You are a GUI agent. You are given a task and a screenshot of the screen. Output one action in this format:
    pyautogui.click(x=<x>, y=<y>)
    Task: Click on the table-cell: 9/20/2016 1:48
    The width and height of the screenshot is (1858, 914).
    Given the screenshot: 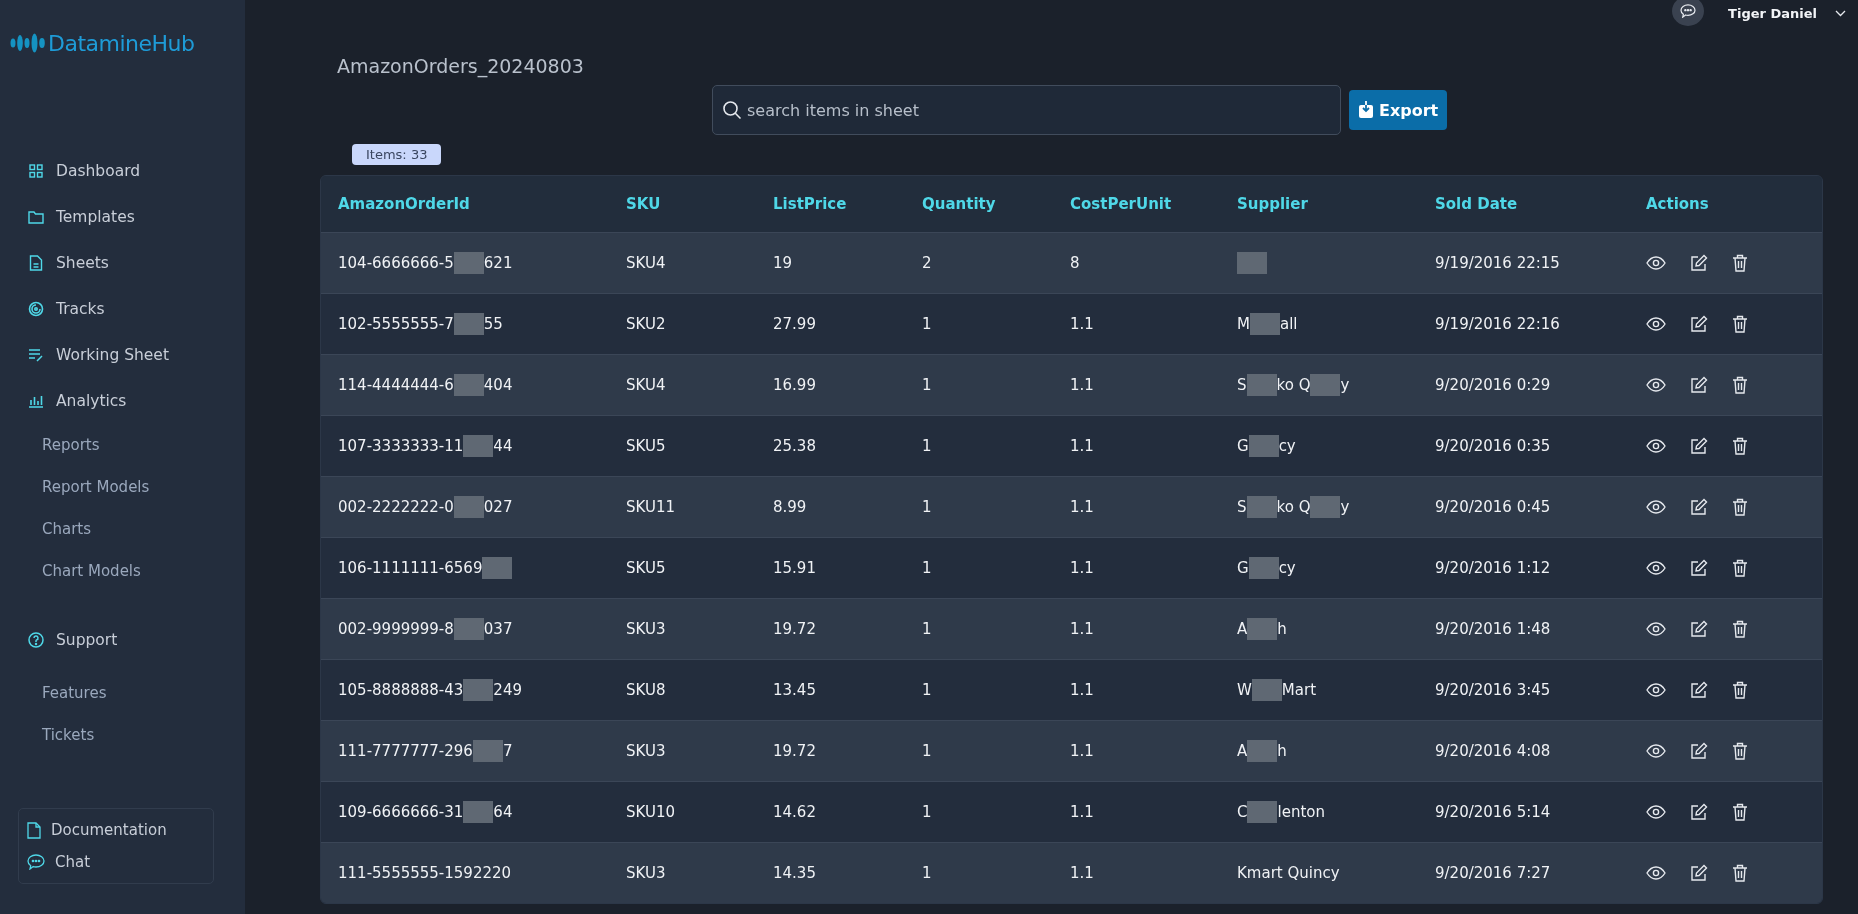 What is the action you would take?
    pyautogui.click(x=1493, y=629)
    